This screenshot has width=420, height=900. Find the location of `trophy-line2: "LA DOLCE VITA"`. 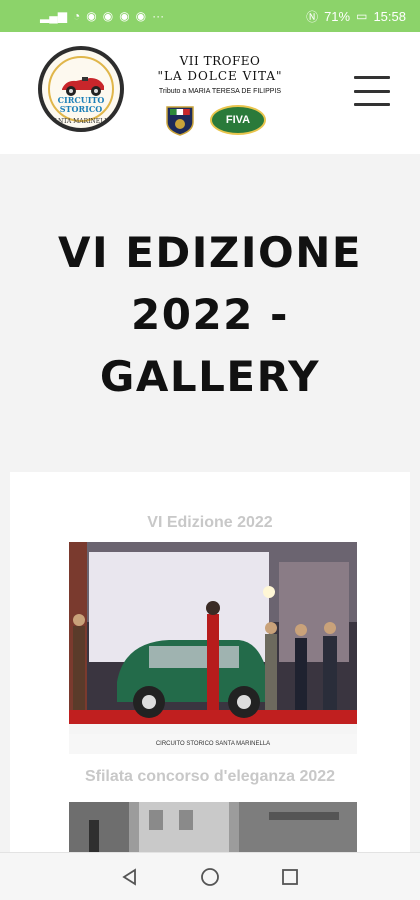

trophy-line2: "LA DOLCE VITA" is located at coordinates (220, 76).